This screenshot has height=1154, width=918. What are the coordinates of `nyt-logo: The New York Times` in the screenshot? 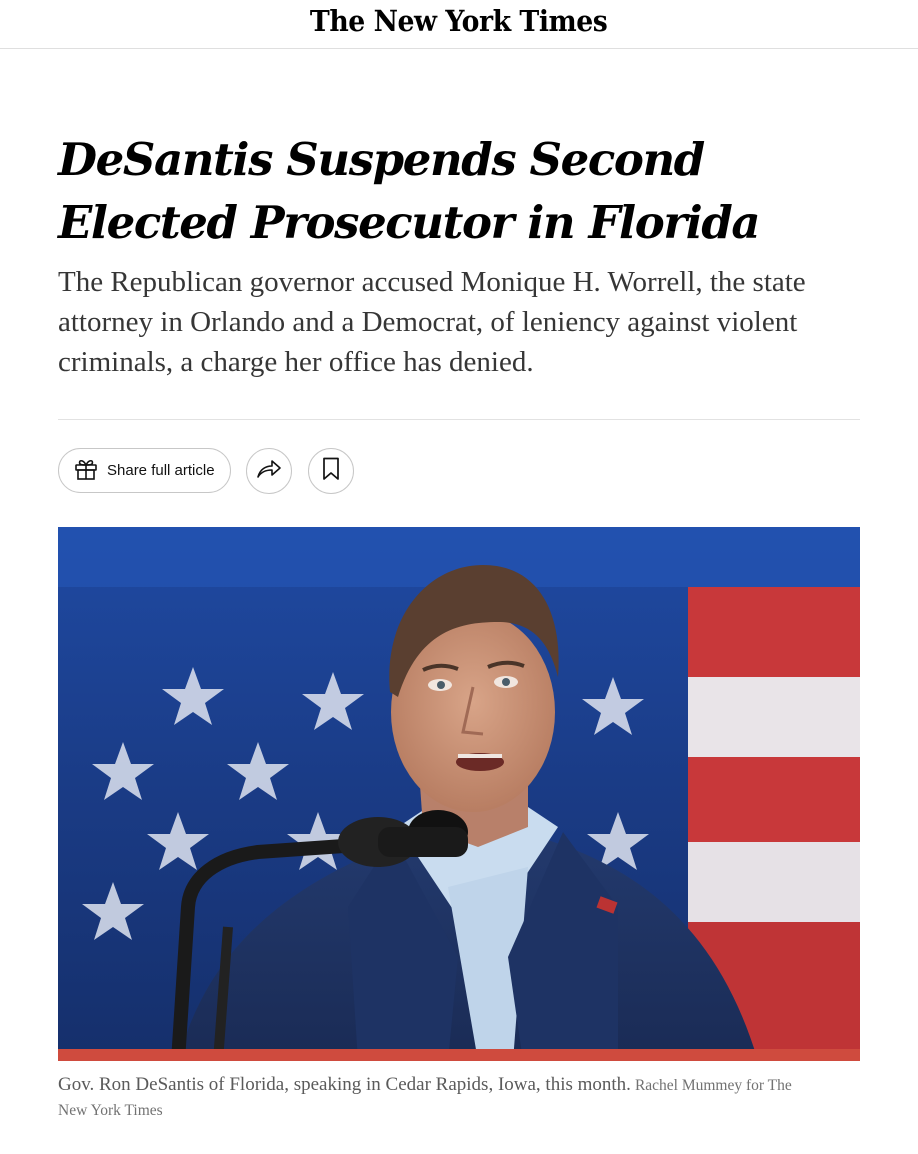 It's located at (459, 21).